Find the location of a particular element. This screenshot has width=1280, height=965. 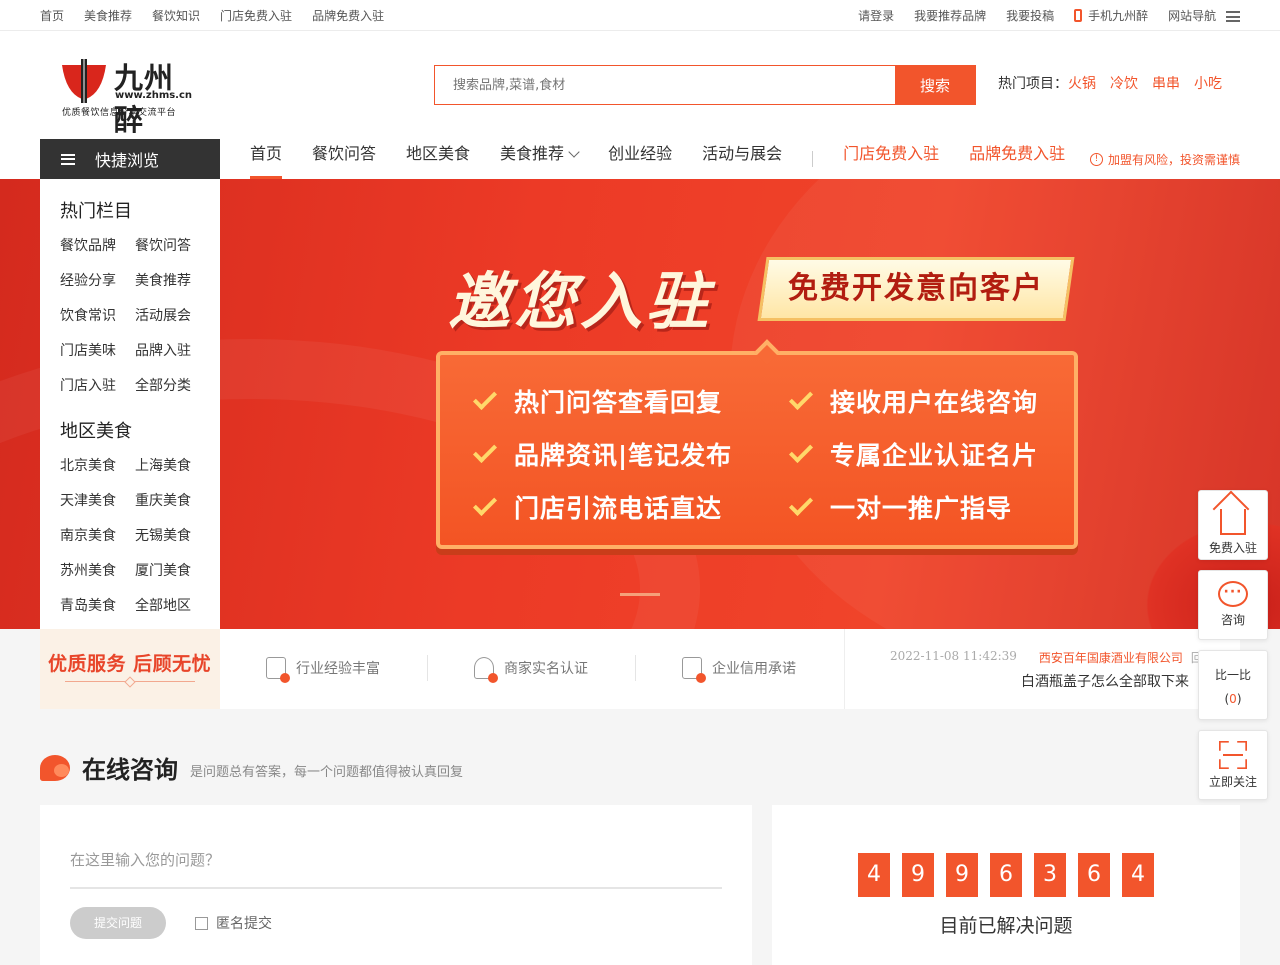

compare-widget: 比一比 (0) is located at coordinates (1233, 685).